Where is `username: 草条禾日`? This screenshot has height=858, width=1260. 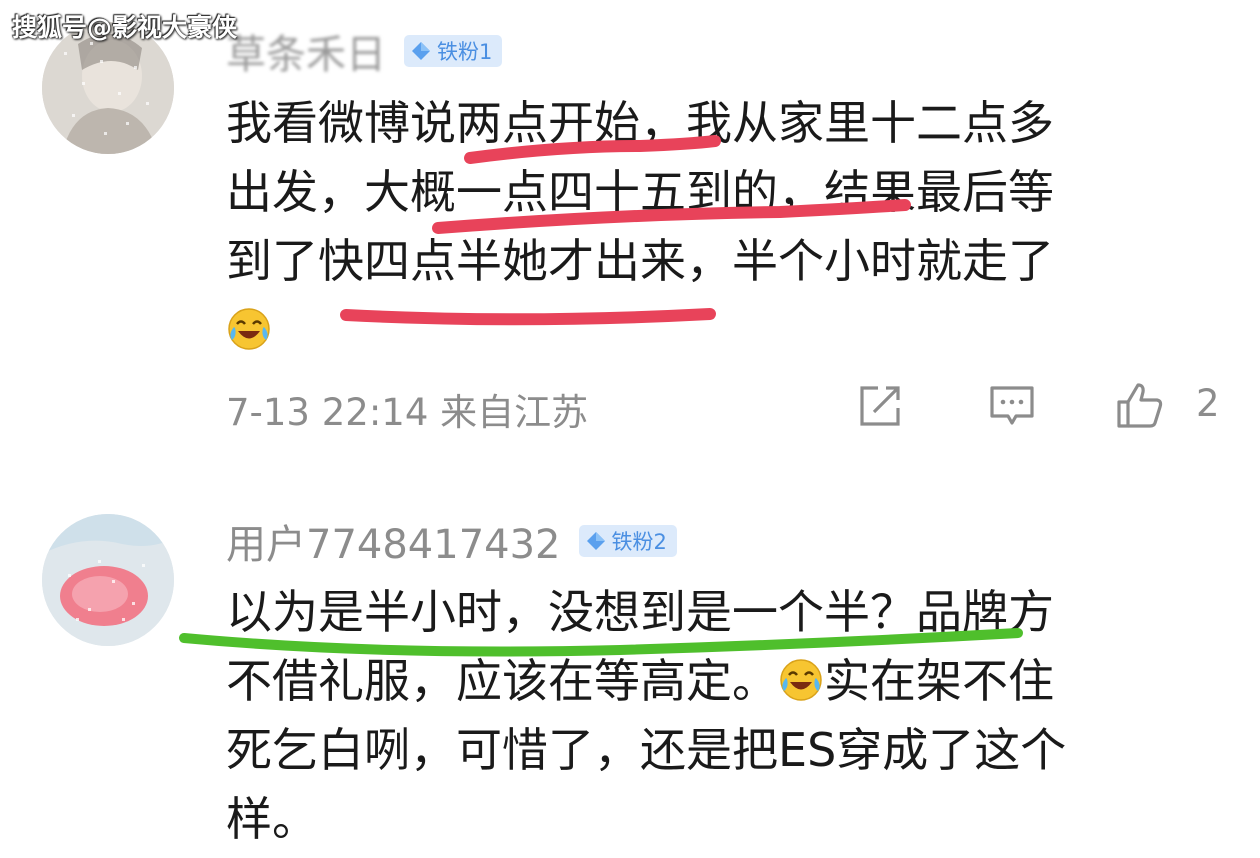 username: 草条禾日 is located at coordinates (306, 51).